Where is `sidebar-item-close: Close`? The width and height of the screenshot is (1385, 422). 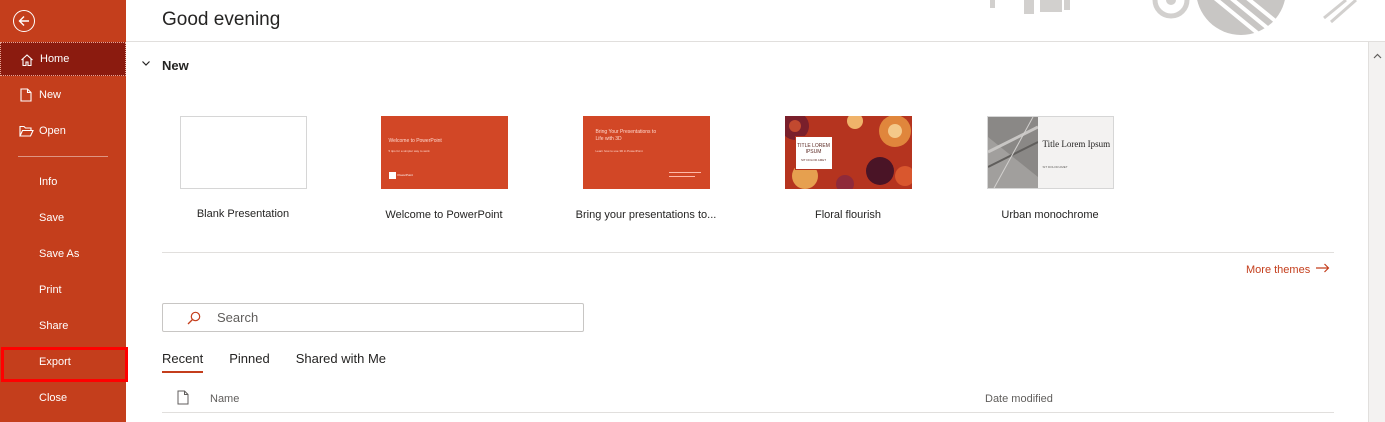 sidebar-item-close: Close is located at coordinates (63, 398).